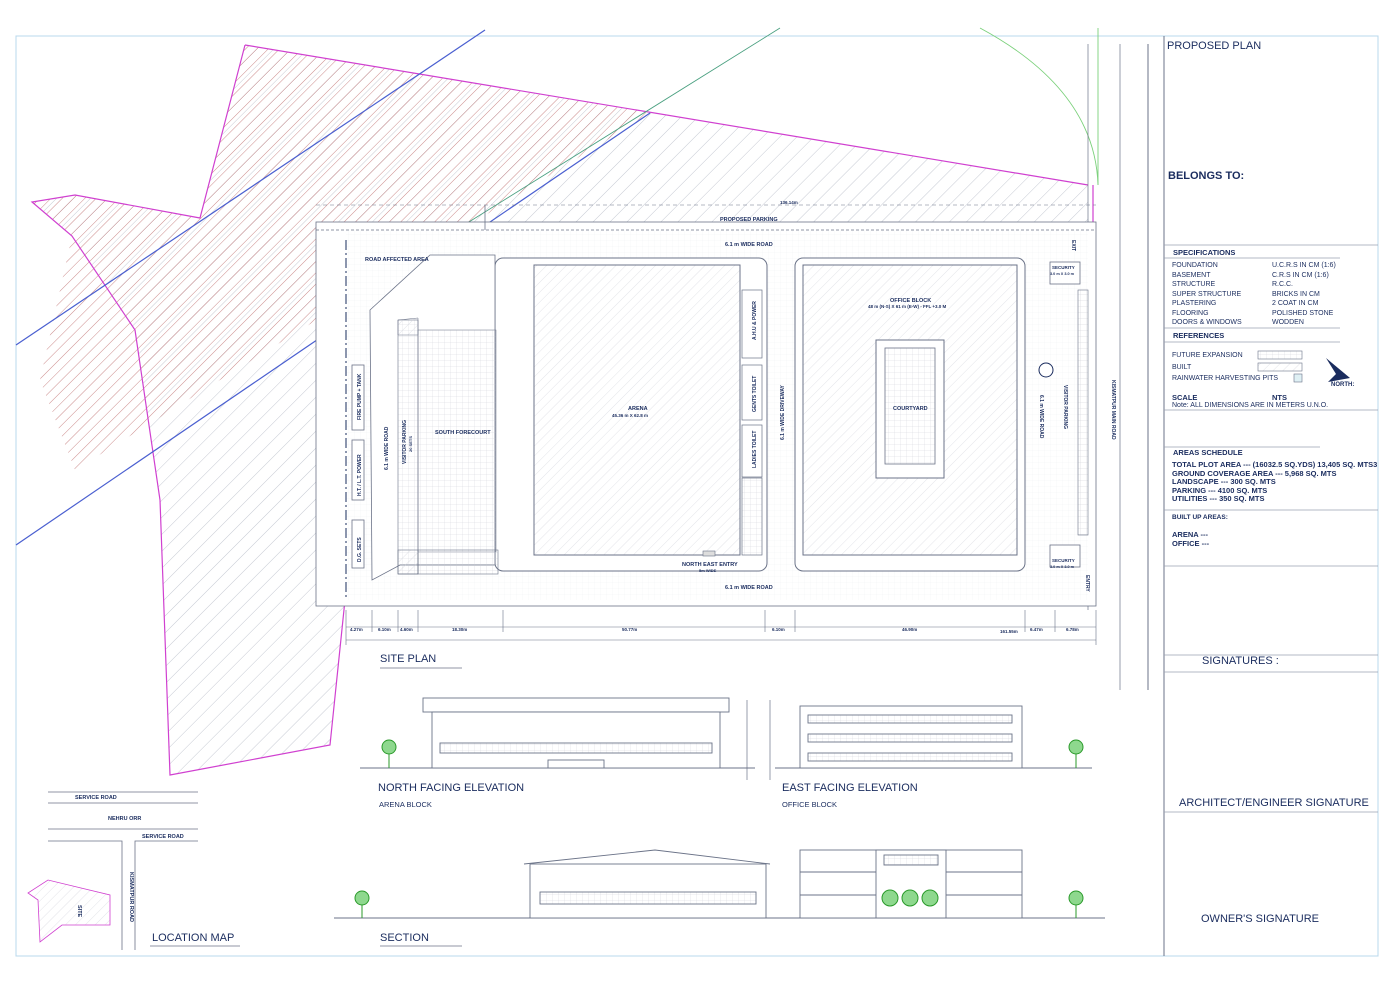 The height and width of the screenshot is (988, 1400). Describe the element at coordinates (755, 394) in the screenshot. I see `label-gents-toilet: GENTS TOILET` at that location.